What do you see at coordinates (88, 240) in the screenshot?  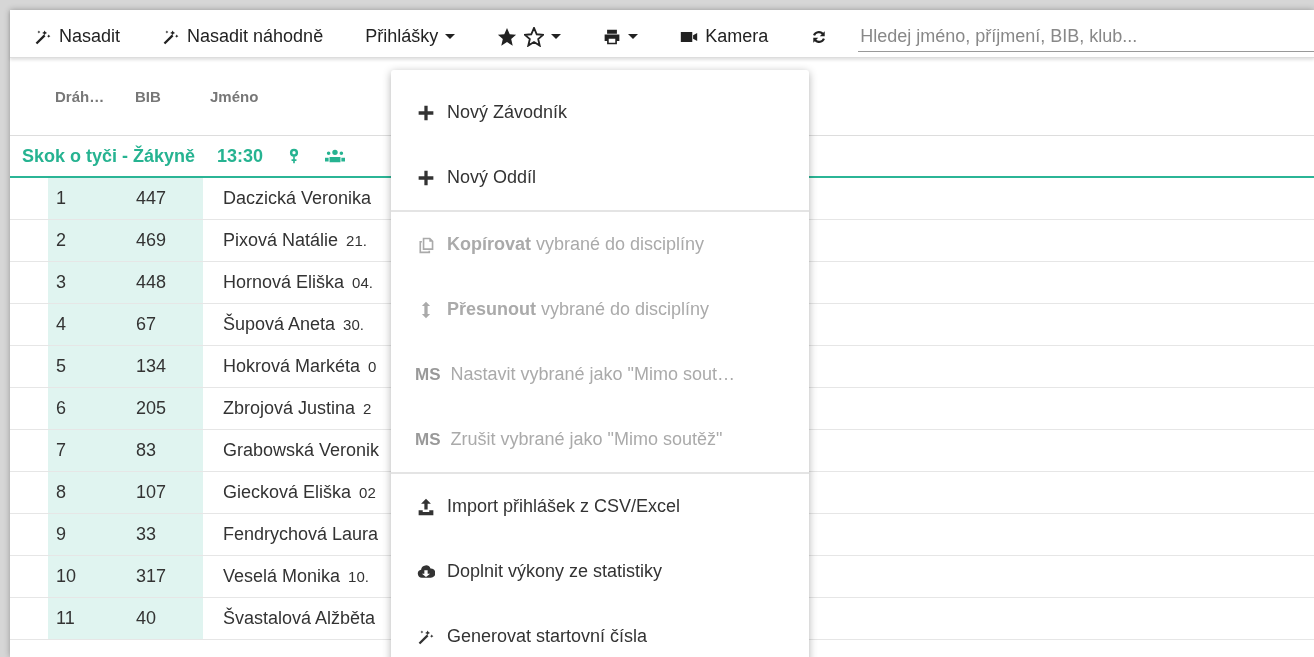 I see `table-cell: 2` at bounding box center [88, 240].